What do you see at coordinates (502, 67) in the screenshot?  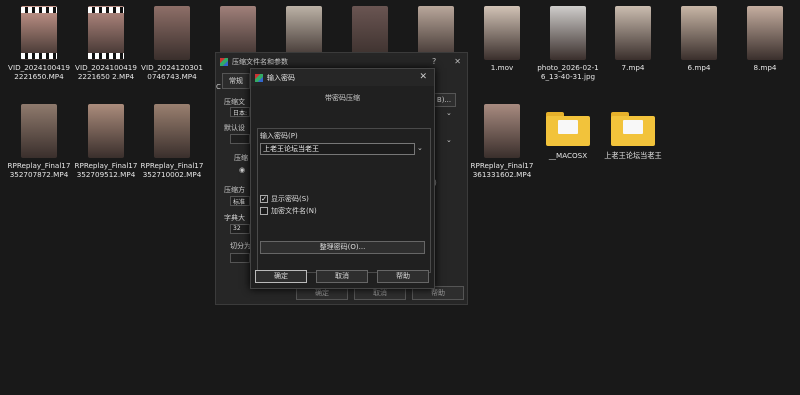 I see `file-name: 1.mov` at bounding box center [502, 67].